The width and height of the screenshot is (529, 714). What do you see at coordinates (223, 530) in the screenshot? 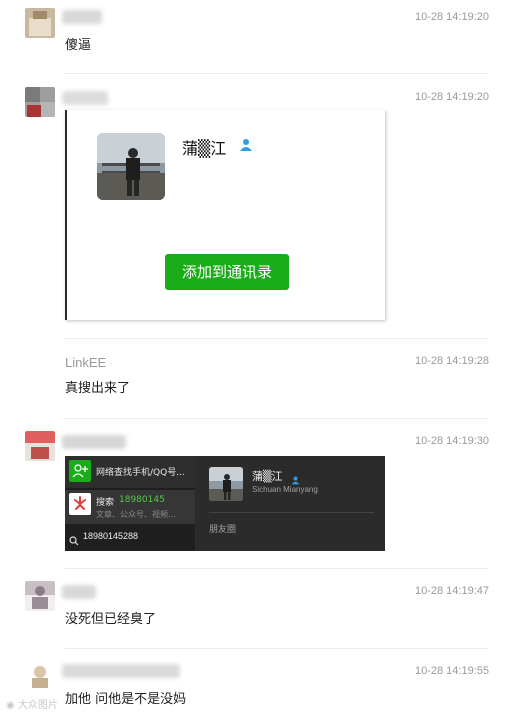
I see `result-moments-link: 朋友圈` at bounding box center [223, 530].